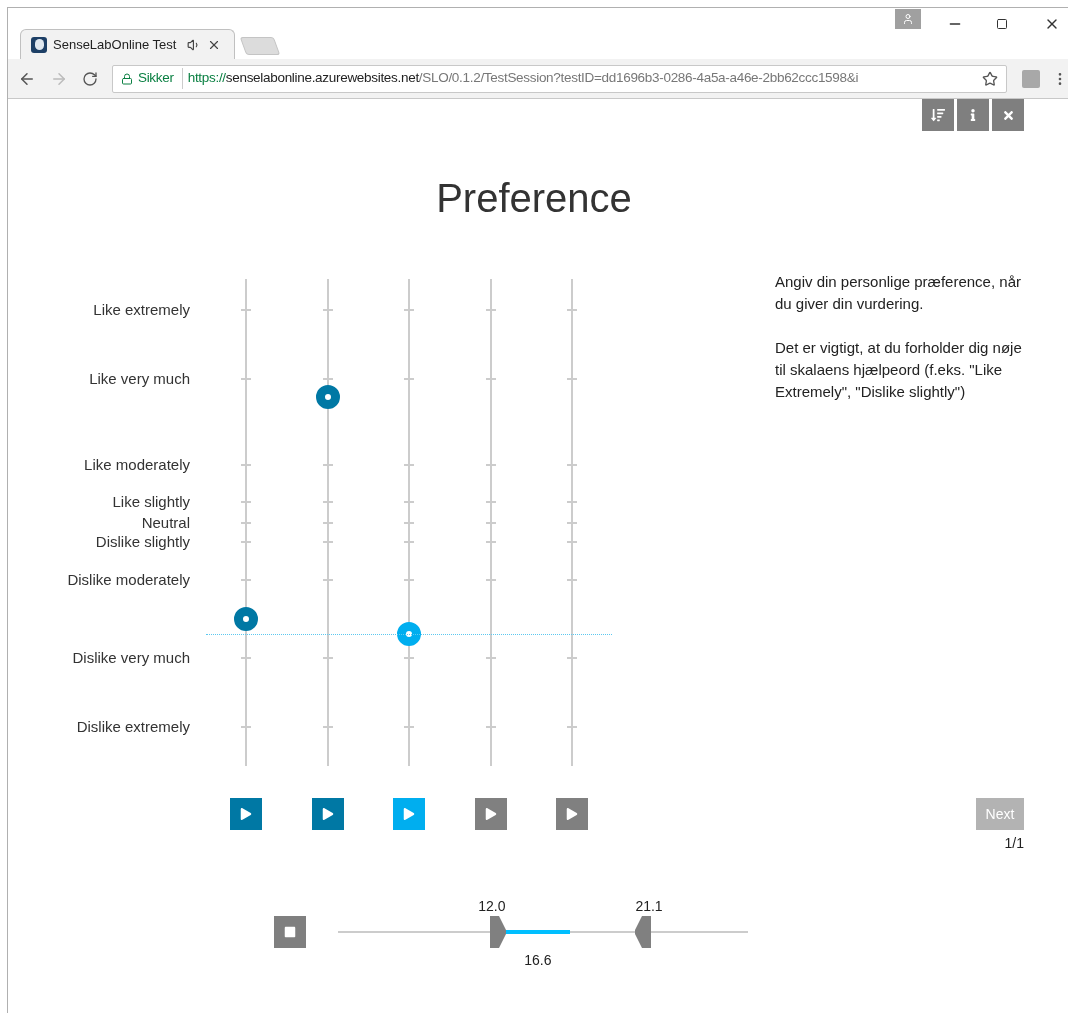  What do you see at coordinates (139, 378) in the screenshot?
I see `scale-label: Like very much` at bounding box center [139, 378].